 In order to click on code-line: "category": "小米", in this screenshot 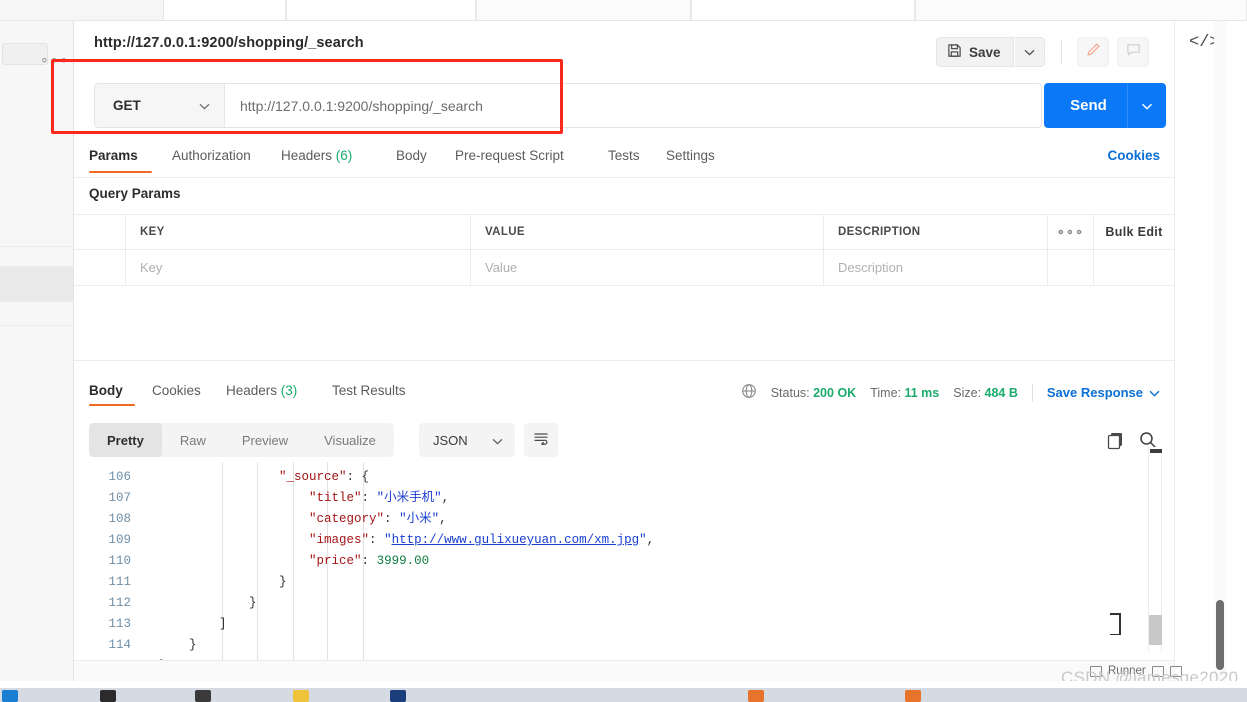, I will do `click(378, 519)`.